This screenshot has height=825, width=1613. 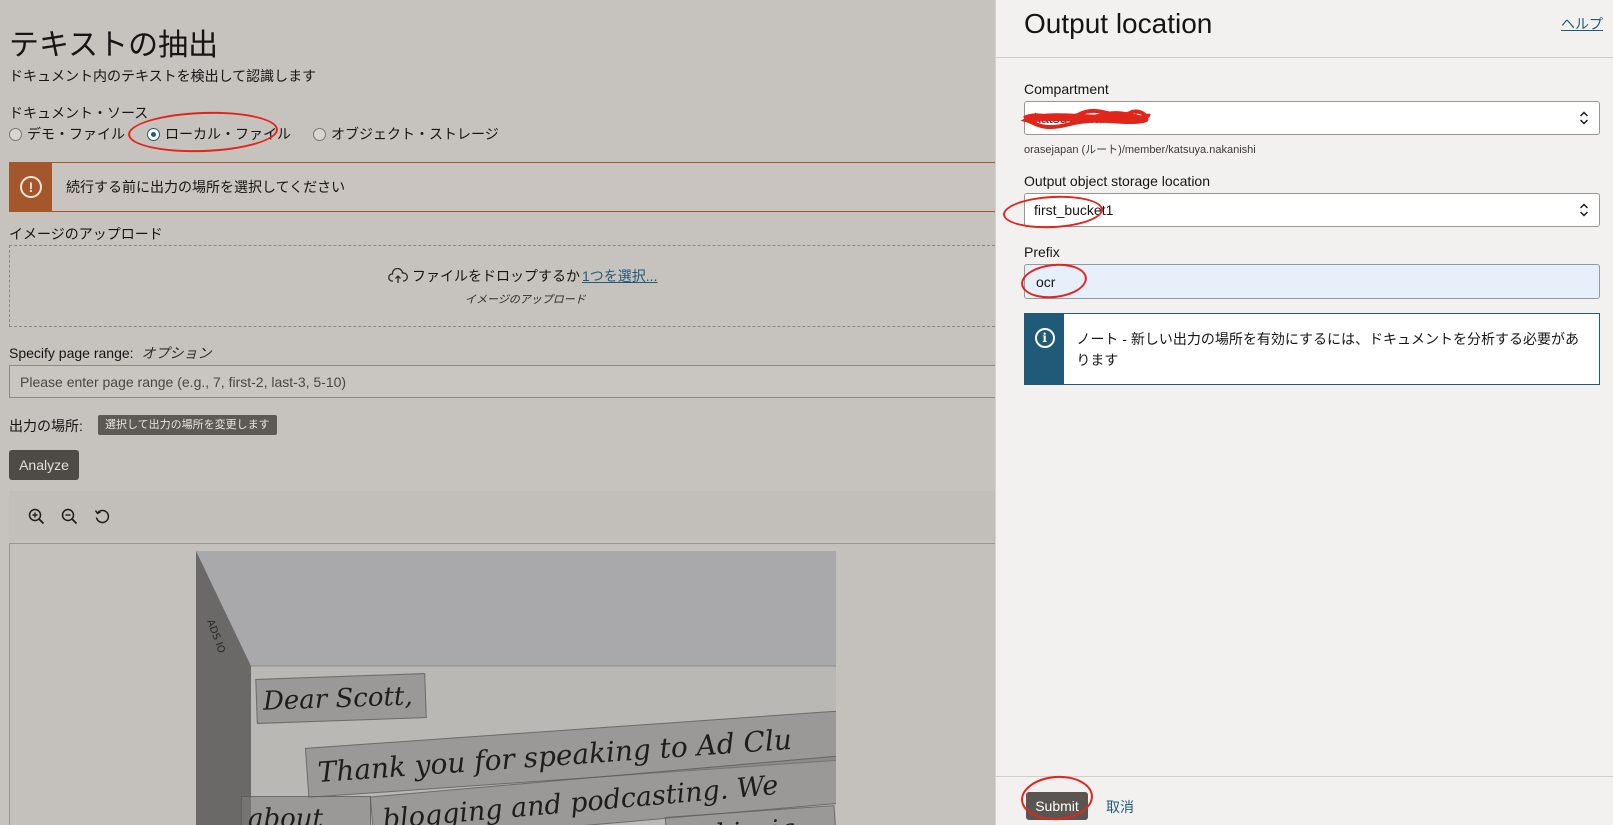 What do you see at coordinates (502, 516) in the screenshot?
I see `image-toolbar` at bounding box center [502, 516].